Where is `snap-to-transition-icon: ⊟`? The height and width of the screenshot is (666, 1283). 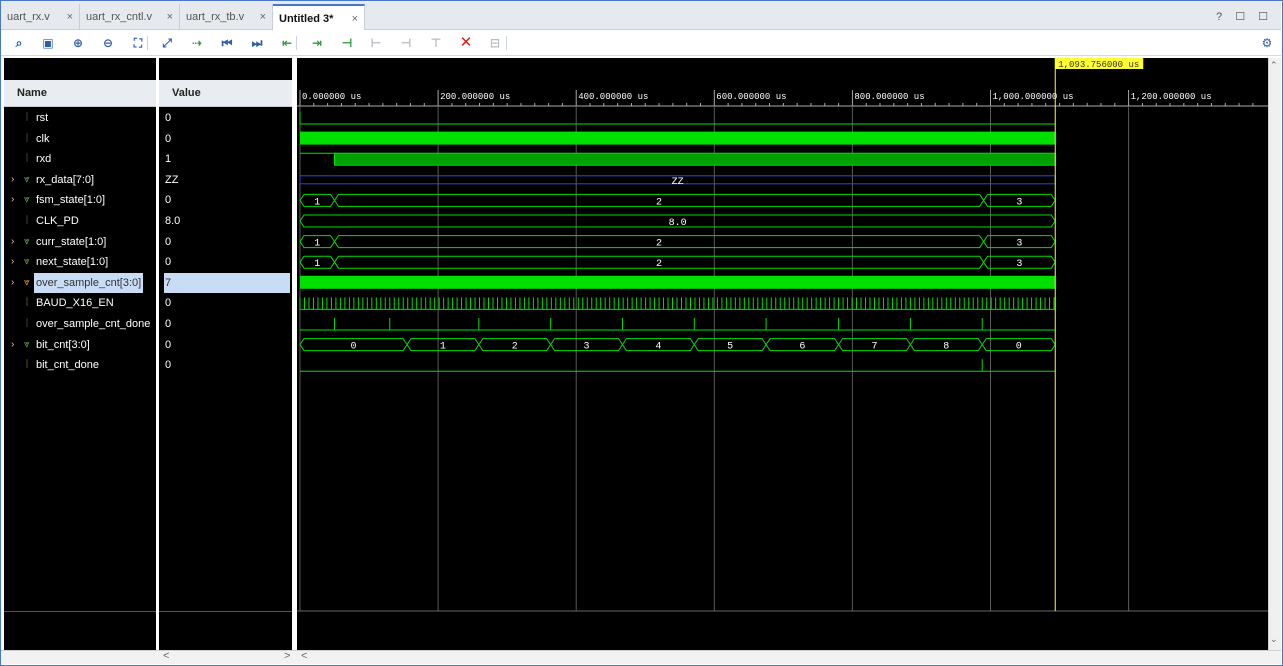 snap-to-transition-icon: ⊟ is located at coordinates (495, 43).